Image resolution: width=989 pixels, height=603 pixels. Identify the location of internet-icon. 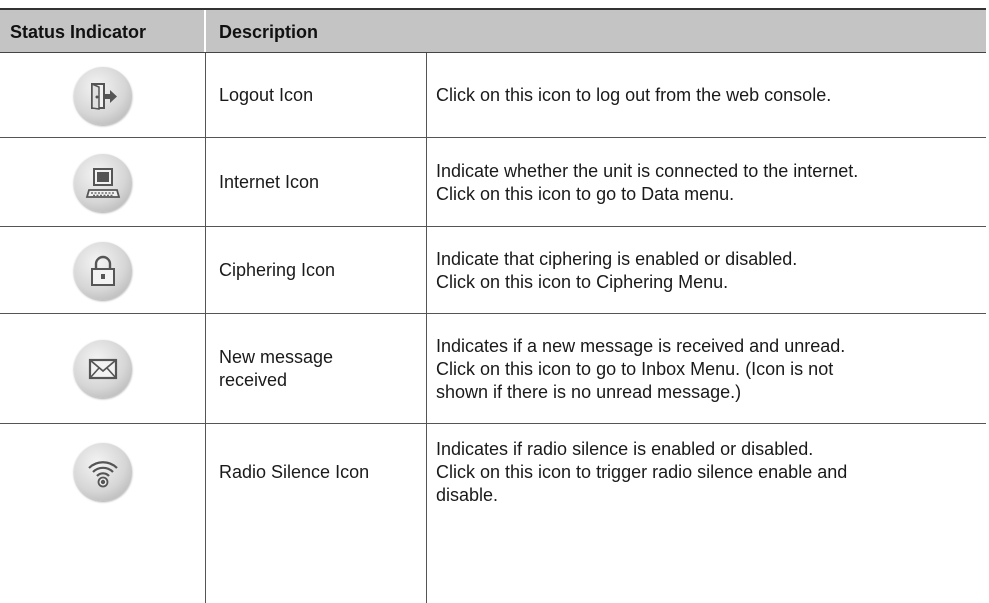
(102, 182).